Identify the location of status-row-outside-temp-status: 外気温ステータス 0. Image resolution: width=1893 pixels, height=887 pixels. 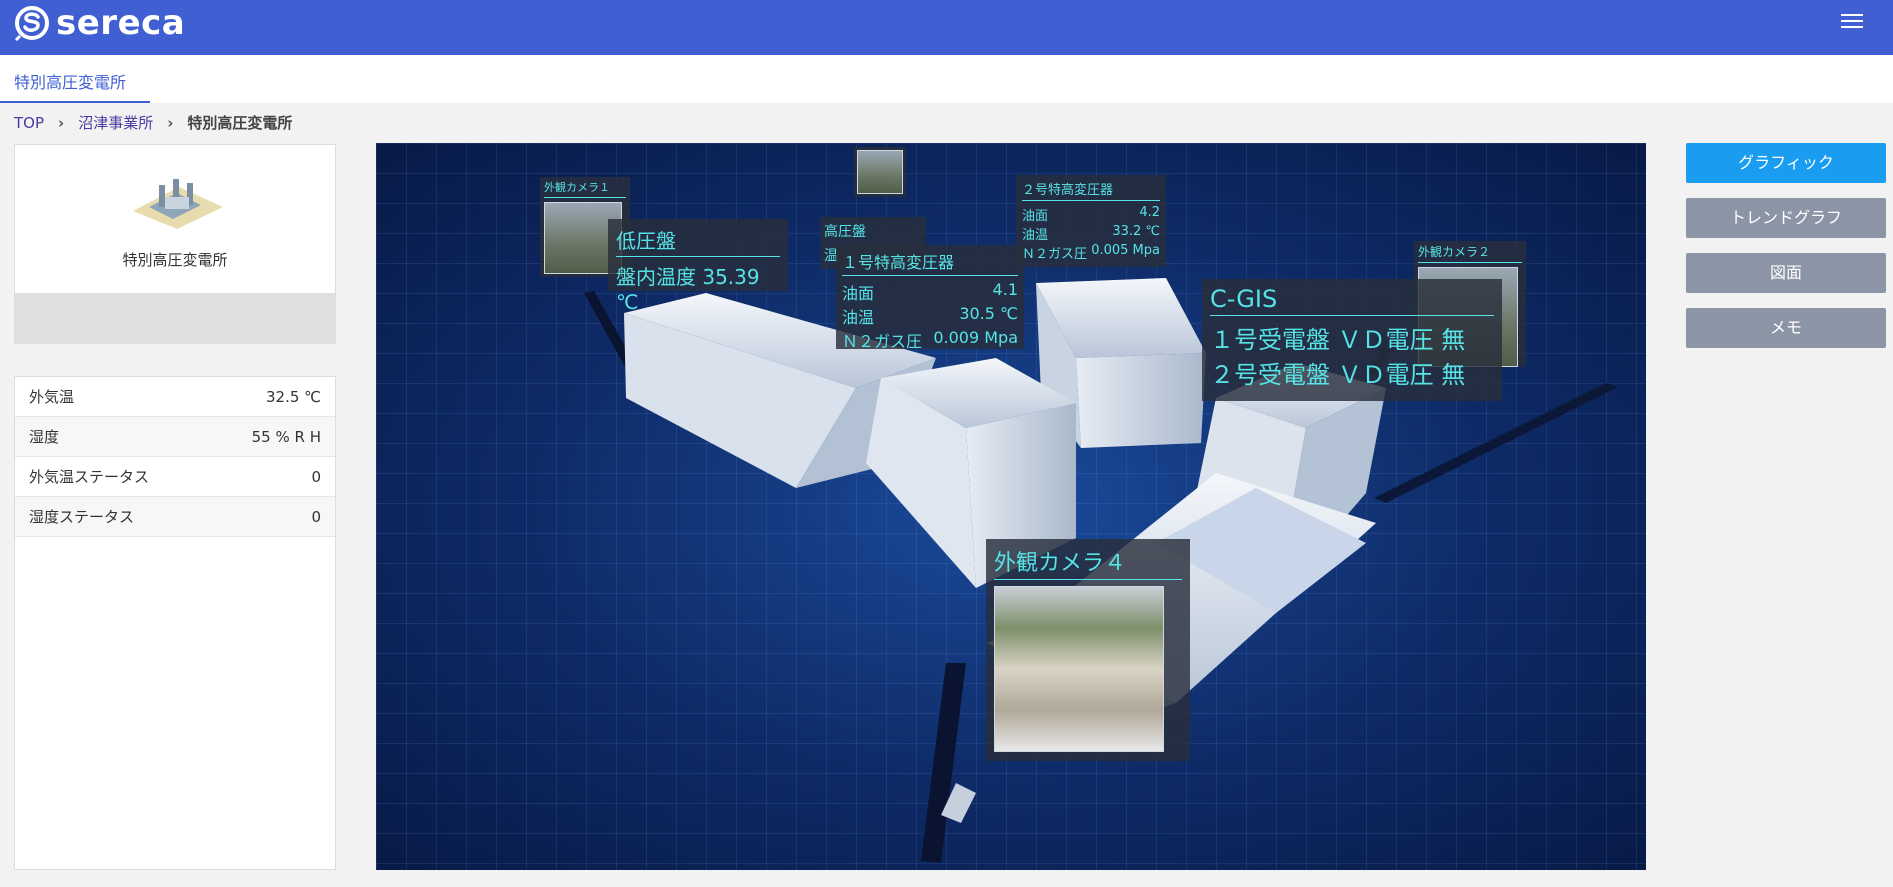
(175, 477).